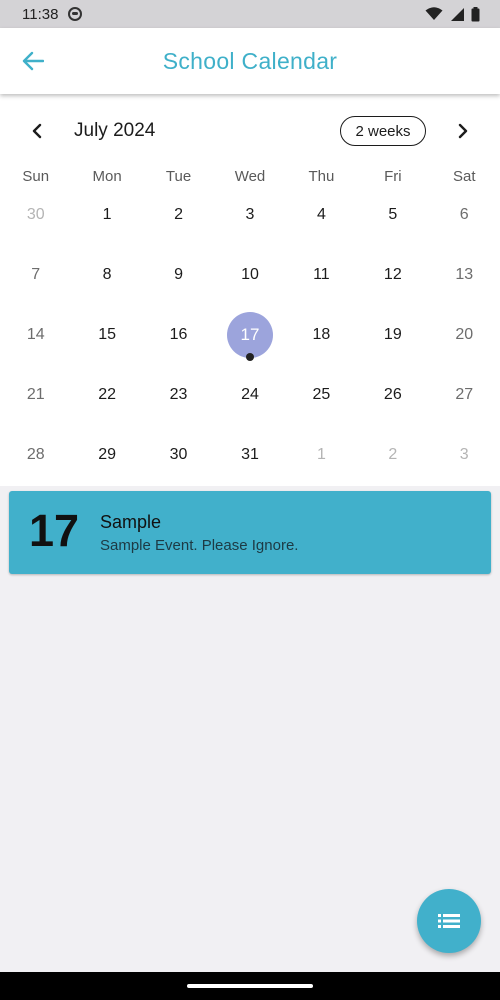 The image size is (500, 1000). I want to click on day-number: 27, so click(464, 394).